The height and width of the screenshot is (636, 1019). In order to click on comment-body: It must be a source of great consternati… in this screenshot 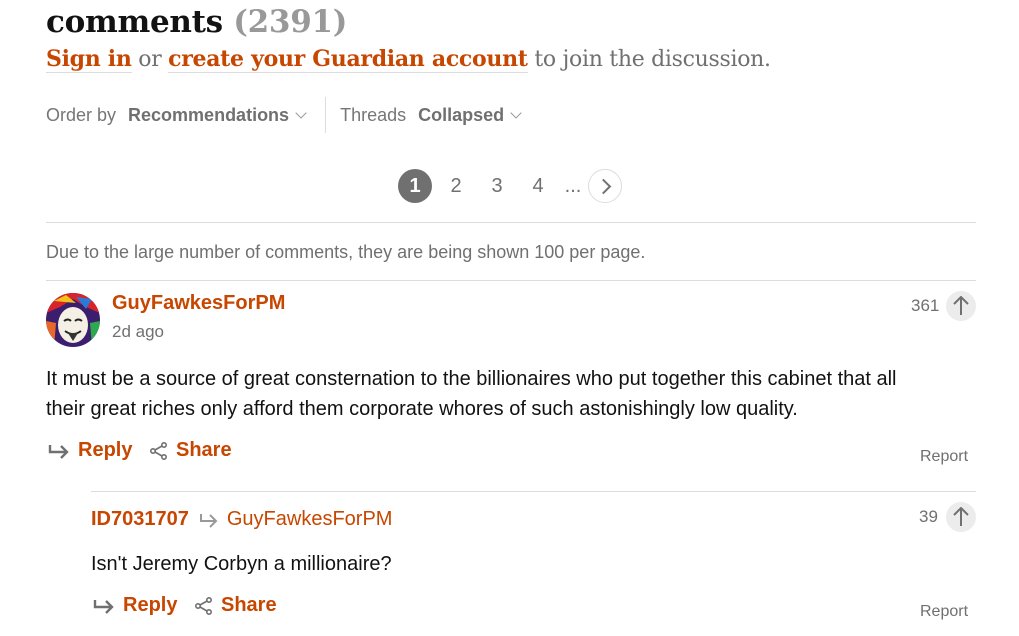, I will do `click(471, 394)`.